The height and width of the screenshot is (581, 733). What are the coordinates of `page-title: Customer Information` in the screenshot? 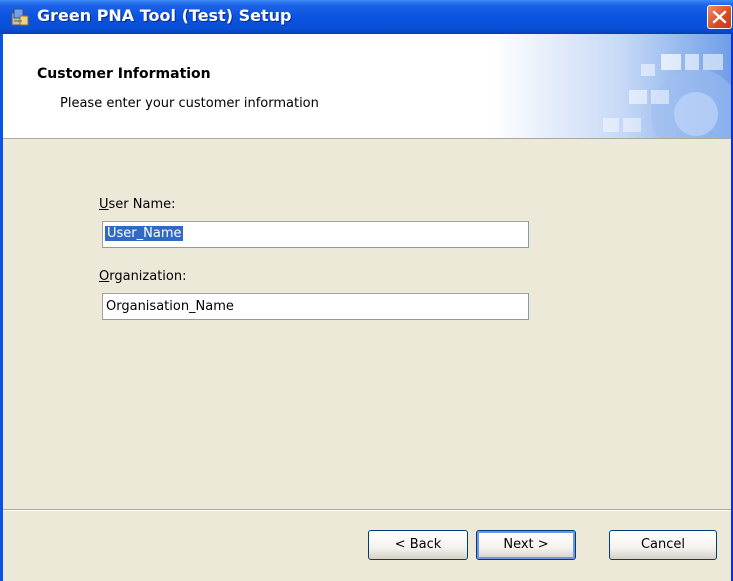 It's located at (124, 74).